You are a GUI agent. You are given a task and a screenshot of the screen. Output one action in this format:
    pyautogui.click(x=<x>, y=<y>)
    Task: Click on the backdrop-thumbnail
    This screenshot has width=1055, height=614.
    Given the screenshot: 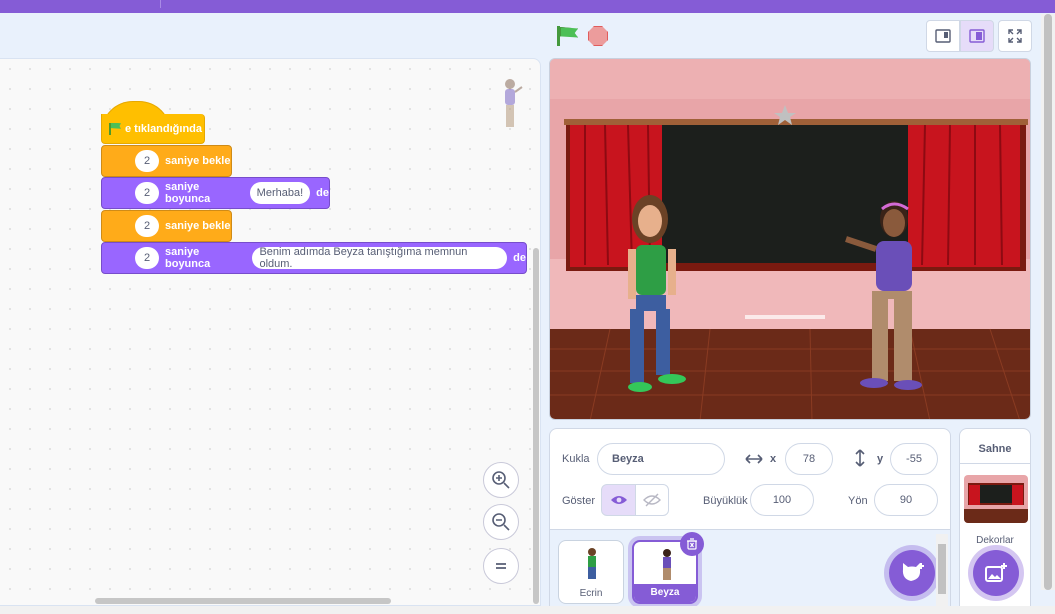 What is the action you would take?
    pyautogui.click(x=996, y=499)
    